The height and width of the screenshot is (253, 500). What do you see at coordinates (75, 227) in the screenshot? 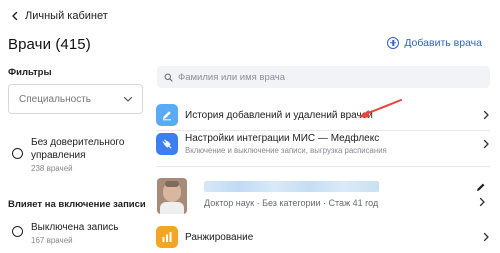
I see `filter-booking-label: Выключена запись` at bounding box center [75, 227].